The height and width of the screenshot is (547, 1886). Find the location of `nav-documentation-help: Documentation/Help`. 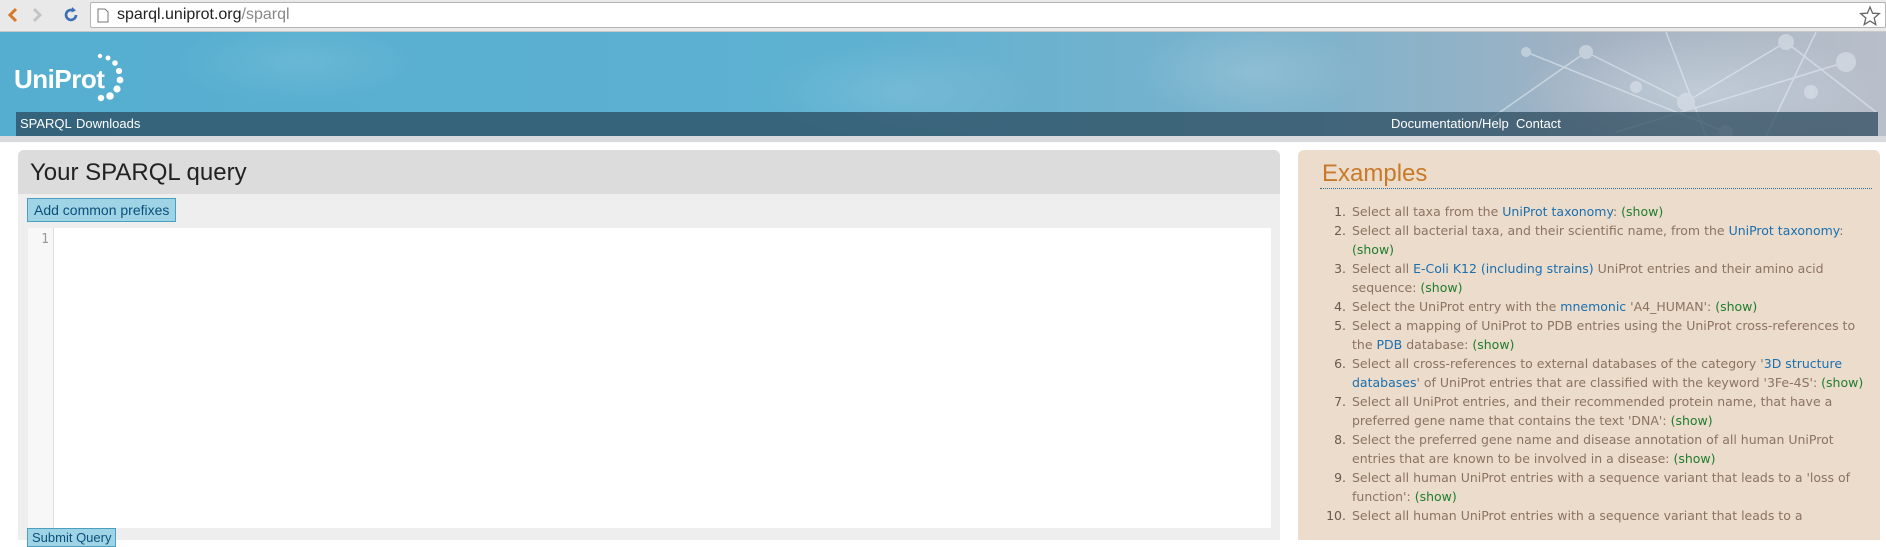

nav-documentation-help: Documentation/Help is located at coordinates (1450, 123).